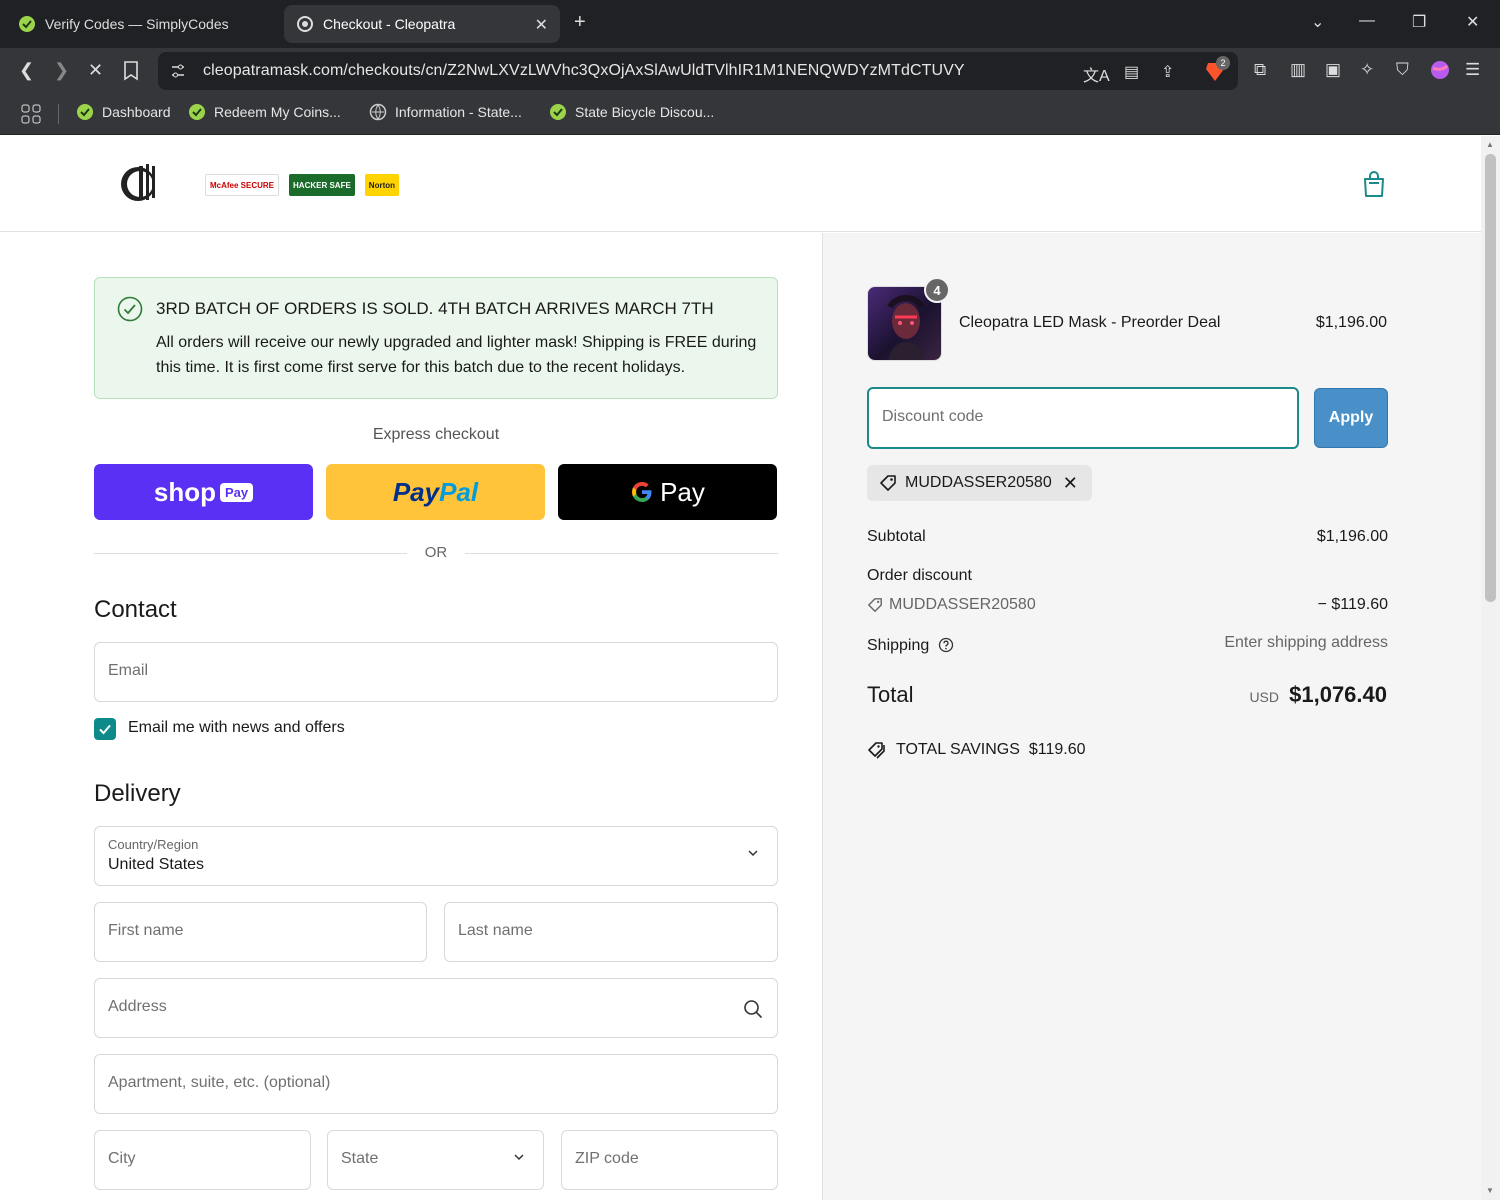 The width and height of the screenshot is (1500, 1200). What do you see at coordinates (137, 24) in the screenshot?
I see `tab-title: Verify Codes — SimplyCodes` at bounding box center [137, 24].